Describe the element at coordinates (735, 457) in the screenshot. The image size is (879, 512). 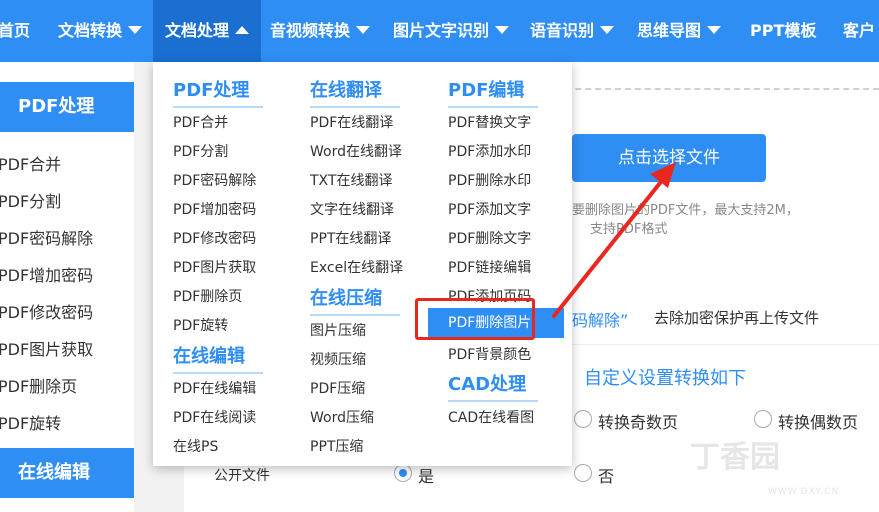
I see `watermark-logo: 丁香园` at that location.